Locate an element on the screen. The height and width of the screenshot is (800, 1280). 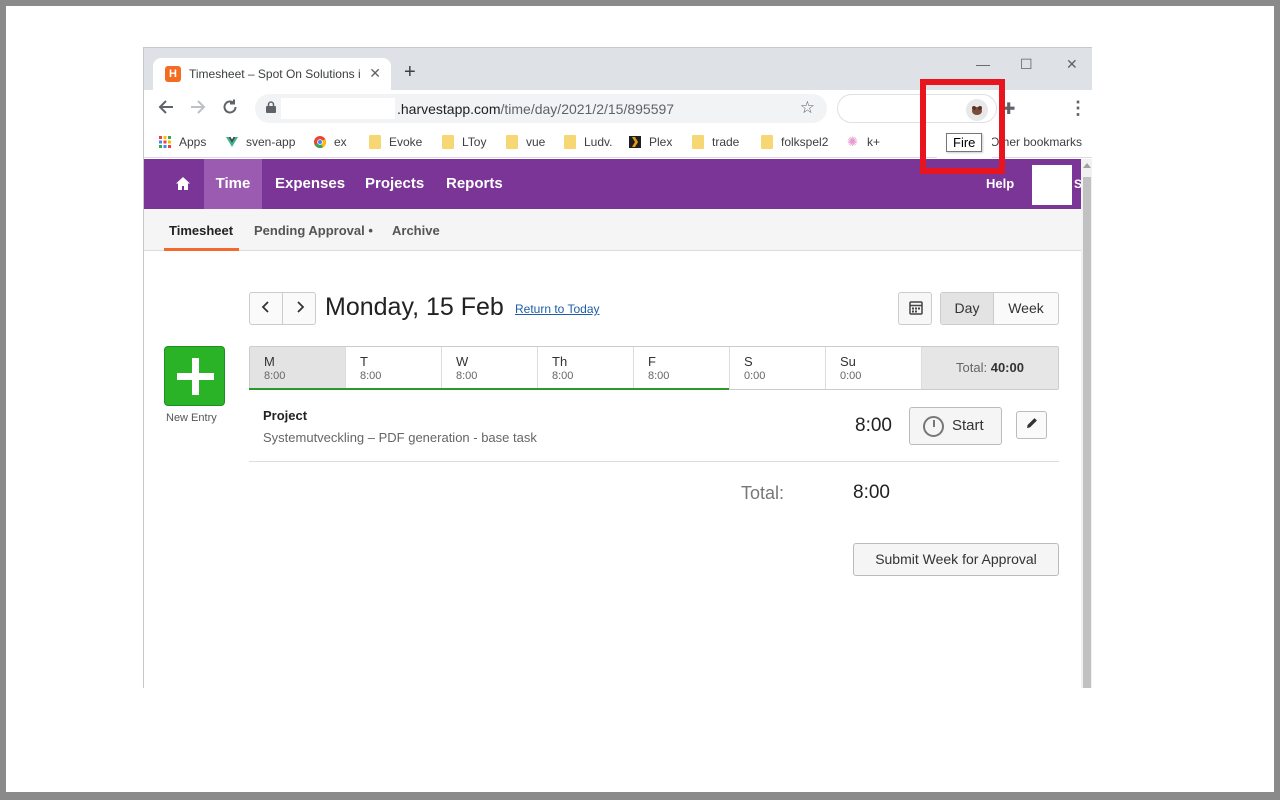
tab-pending-approval: Pending Approval • is located at coordinates (313, 230).